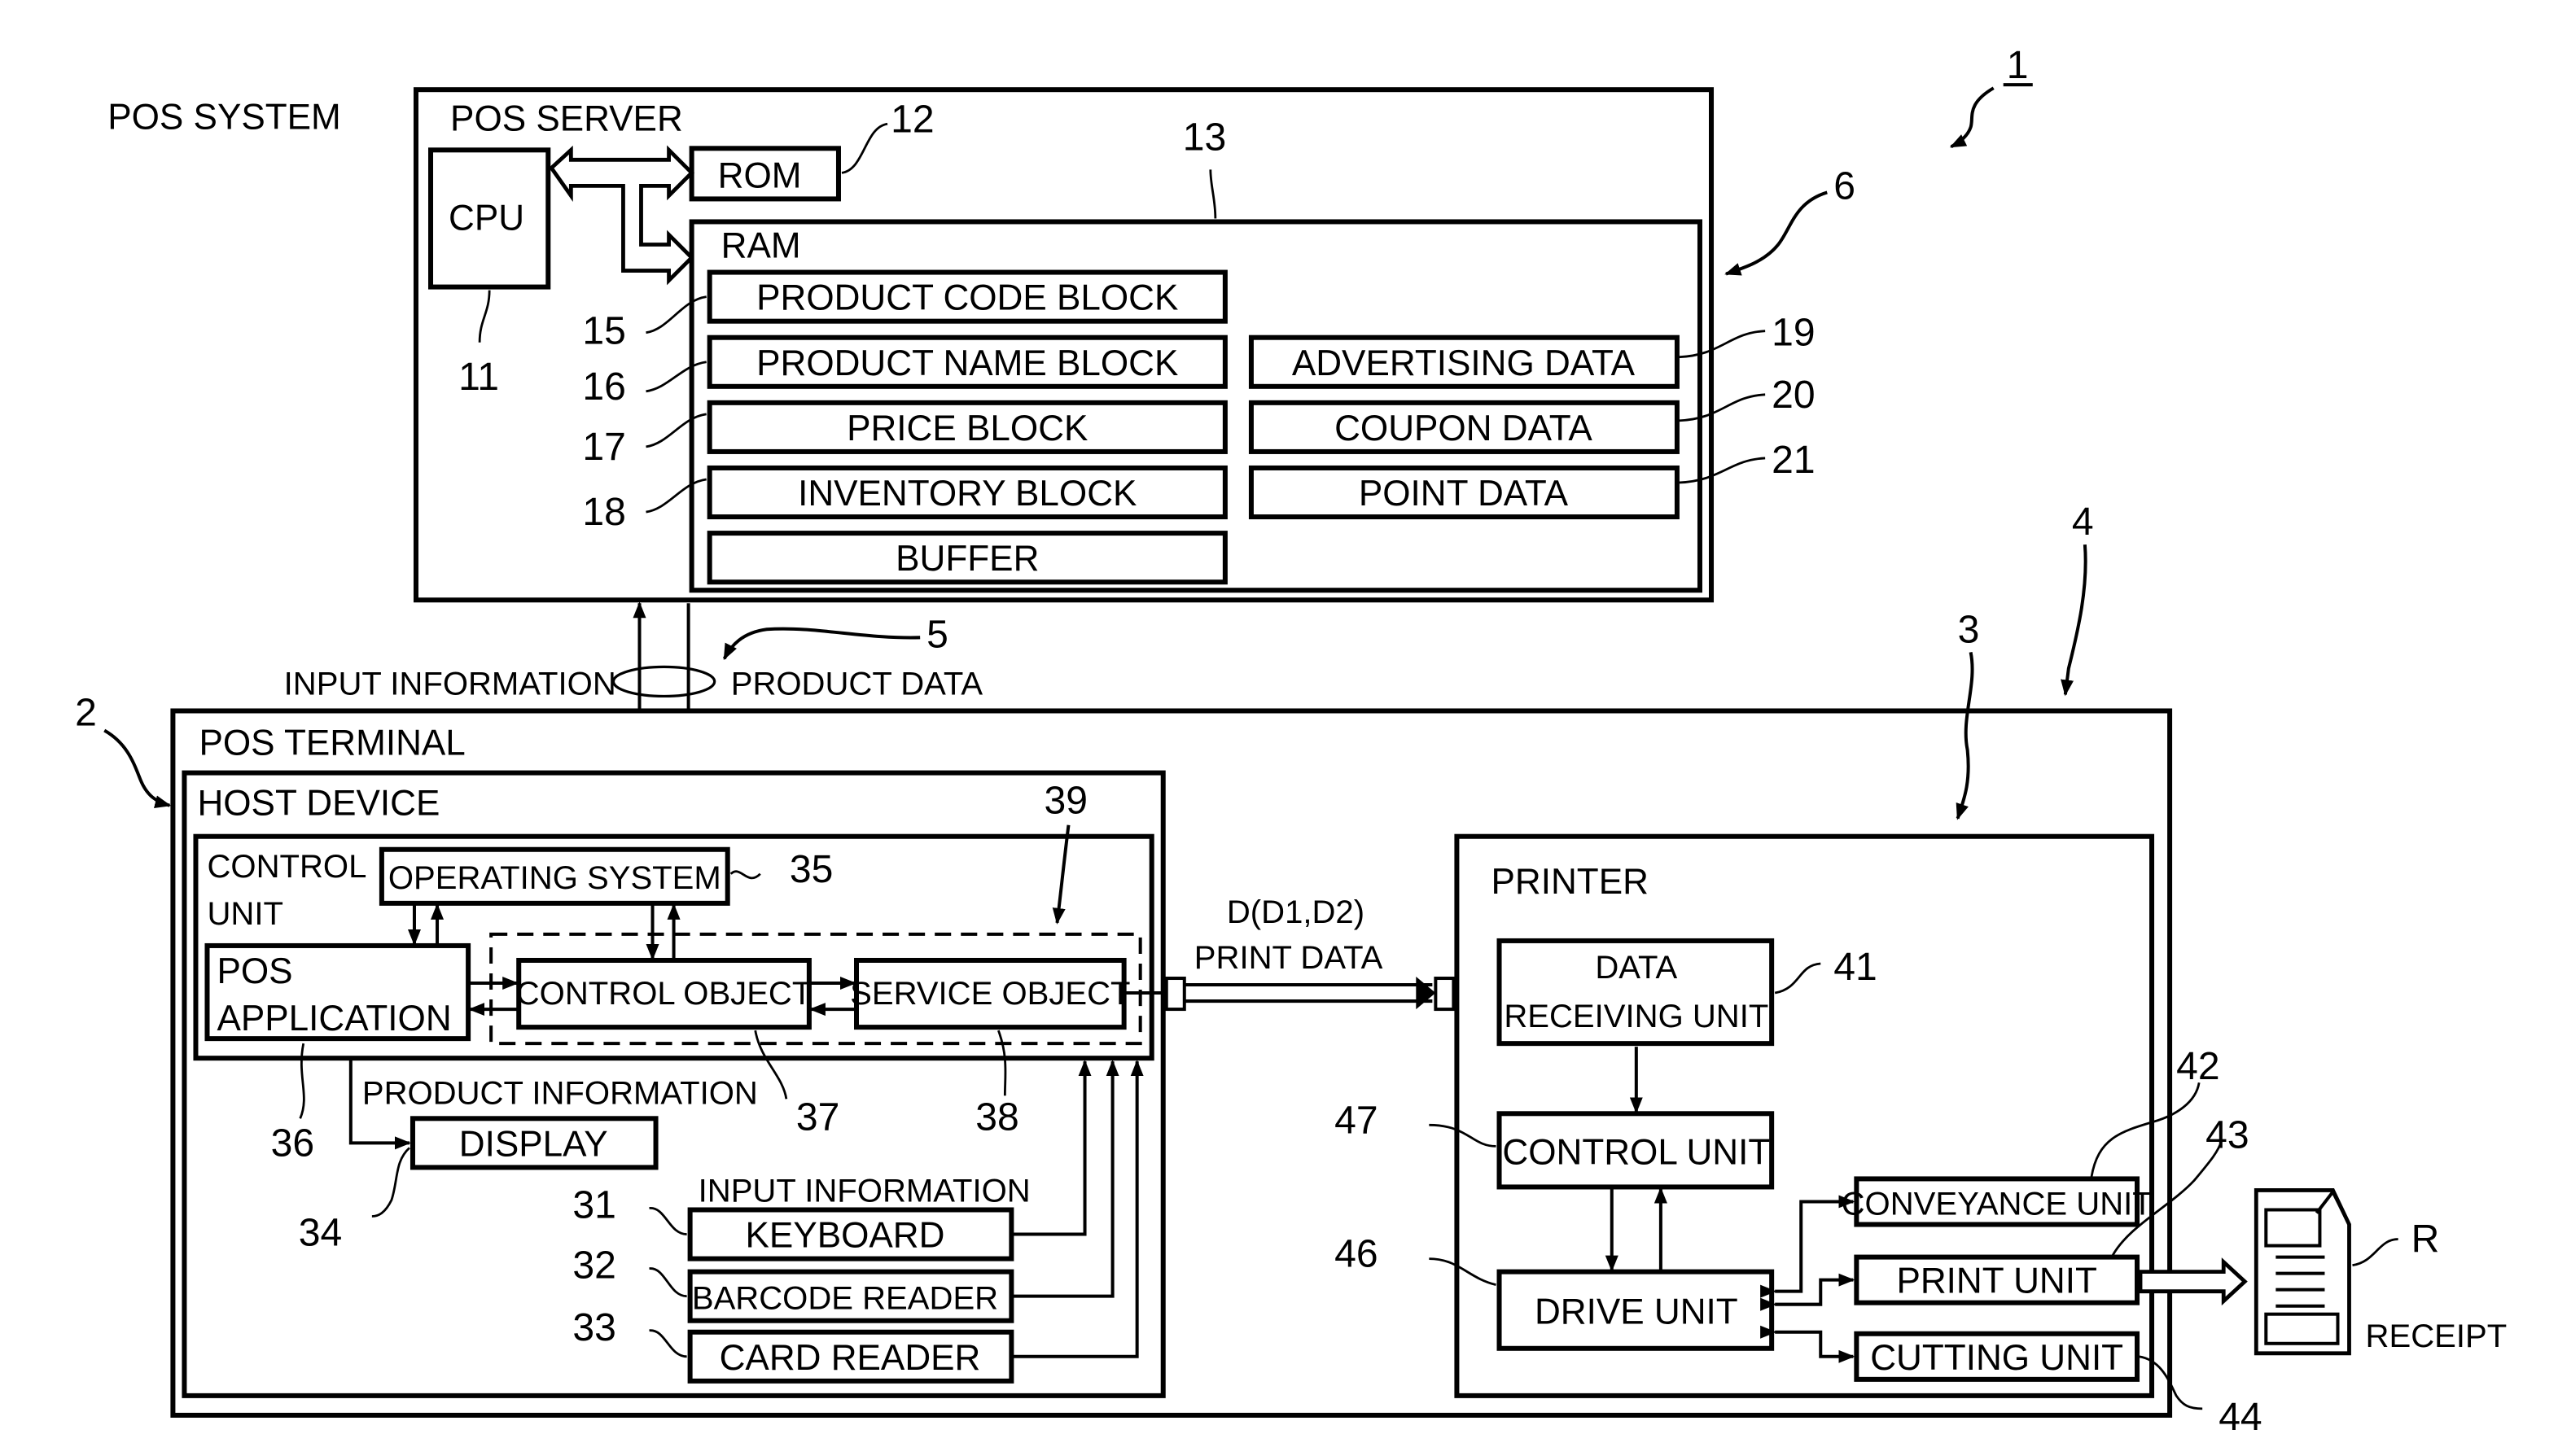  Describe the element at coordinates (845, 1299) in the screenshot. I see `input-device-label: BARCODE READER` at that location.